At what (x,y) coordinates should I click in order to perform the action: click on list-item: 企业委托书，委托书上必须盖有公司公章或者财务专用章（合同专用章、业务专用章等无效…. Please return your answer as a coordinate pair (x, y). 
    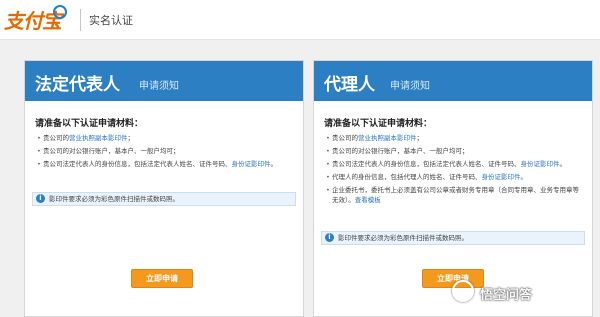
    Looking at the image, I should click on (455, 195).